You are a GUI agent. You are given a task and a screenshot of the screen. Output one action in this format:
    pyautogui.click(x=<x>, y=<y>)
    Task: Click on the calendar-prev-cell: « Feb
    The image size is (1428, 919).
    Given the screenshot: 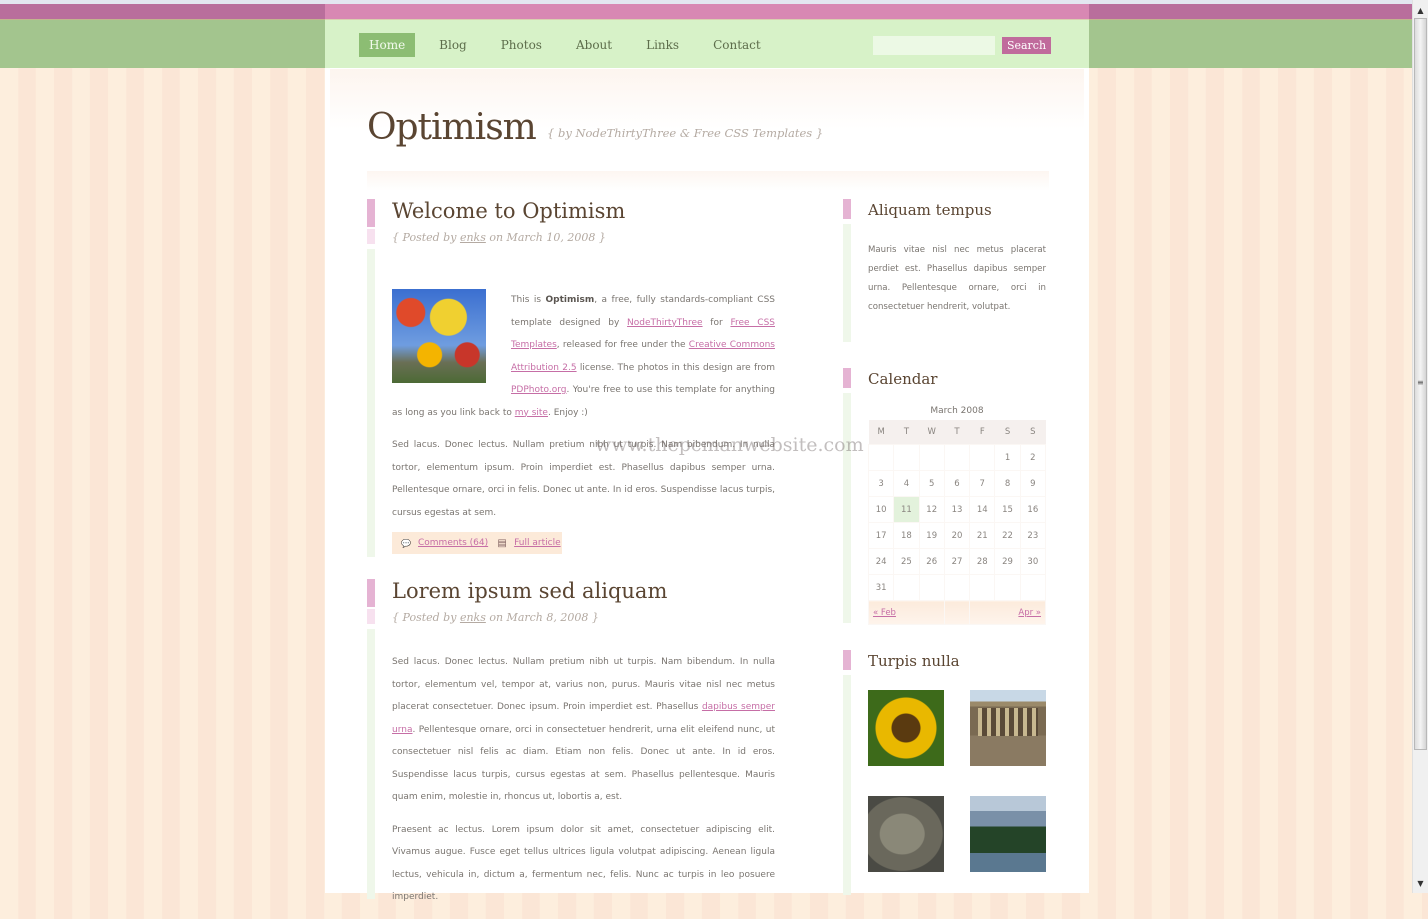 What is the action you would take?
    pyautogui.click(x=906, y=612)
    